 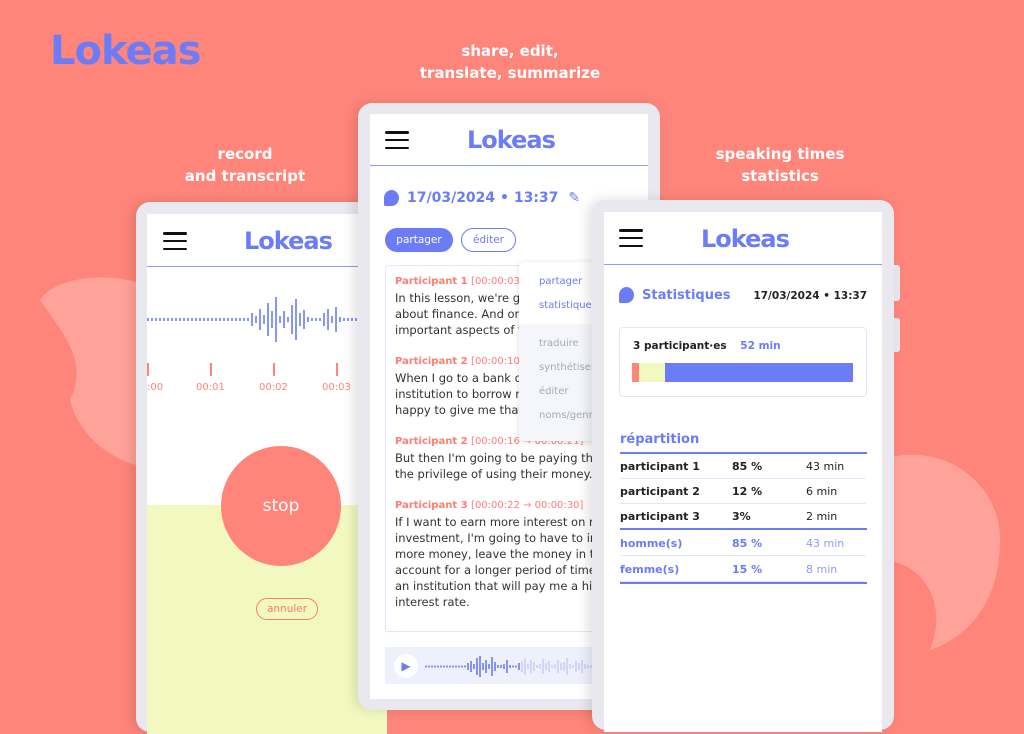 What do you see at coordinates (780, 154) in the screenshot?
I see `caption-line: speaking times` at bounding box center [780, 154].